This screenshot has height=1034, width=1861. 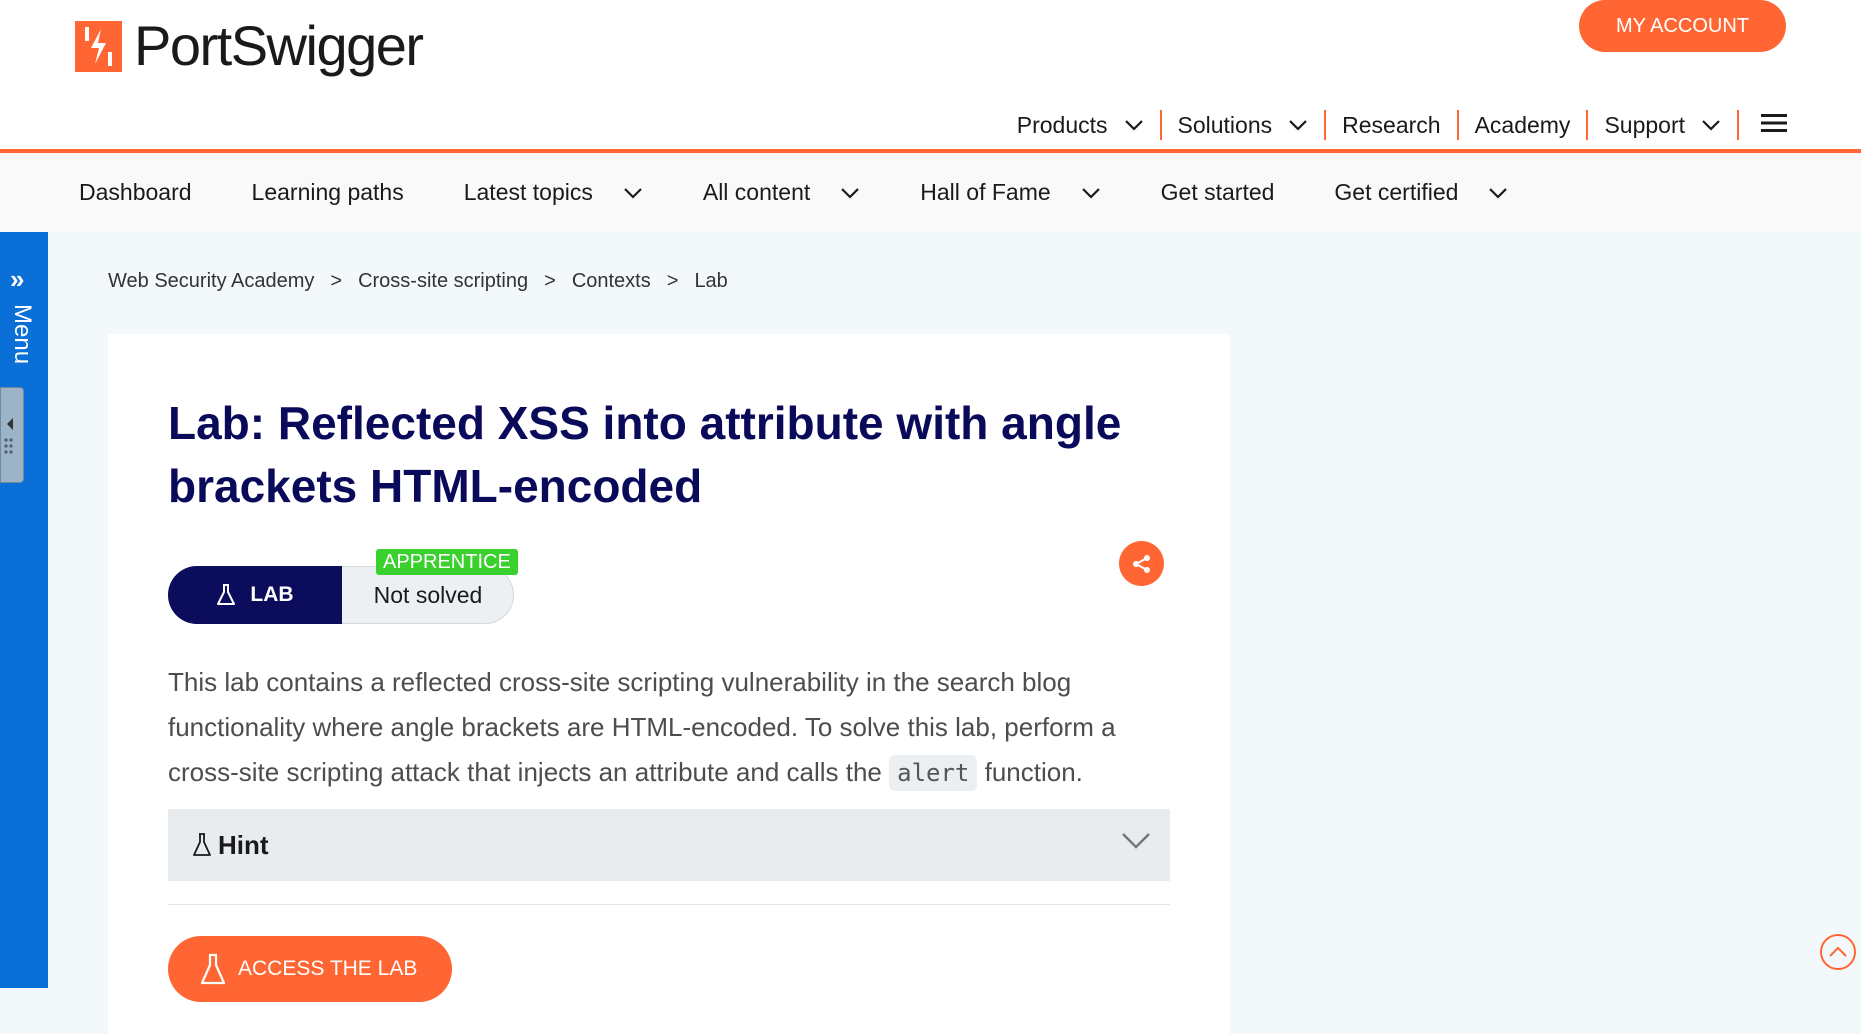 I want to click on academy-nav-hall-of-fame: Hall of Fame, so click(x=1010, y=192).